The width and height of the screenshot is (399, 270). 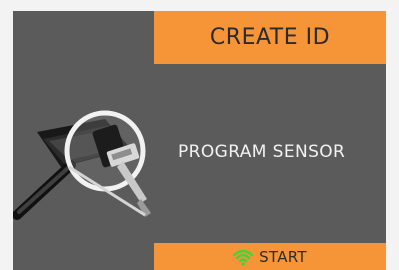 I want to click on start-button: START, so click(x=270, y=256).